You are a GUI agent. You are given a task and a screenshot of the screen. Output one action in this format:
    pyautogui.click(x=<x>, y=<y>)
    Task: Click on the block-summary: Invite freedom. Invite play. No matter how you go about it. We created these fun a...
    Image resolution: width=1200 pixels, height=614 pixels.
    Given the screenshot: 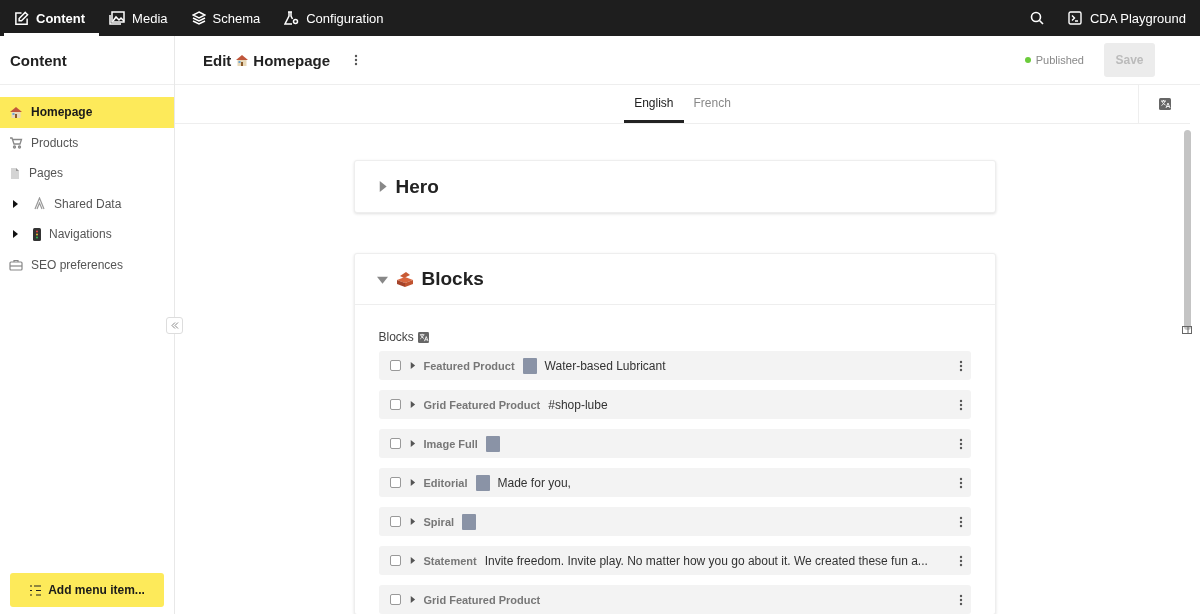 What is the action you would take?
    pyautogui.click(x=706, y=560)
    